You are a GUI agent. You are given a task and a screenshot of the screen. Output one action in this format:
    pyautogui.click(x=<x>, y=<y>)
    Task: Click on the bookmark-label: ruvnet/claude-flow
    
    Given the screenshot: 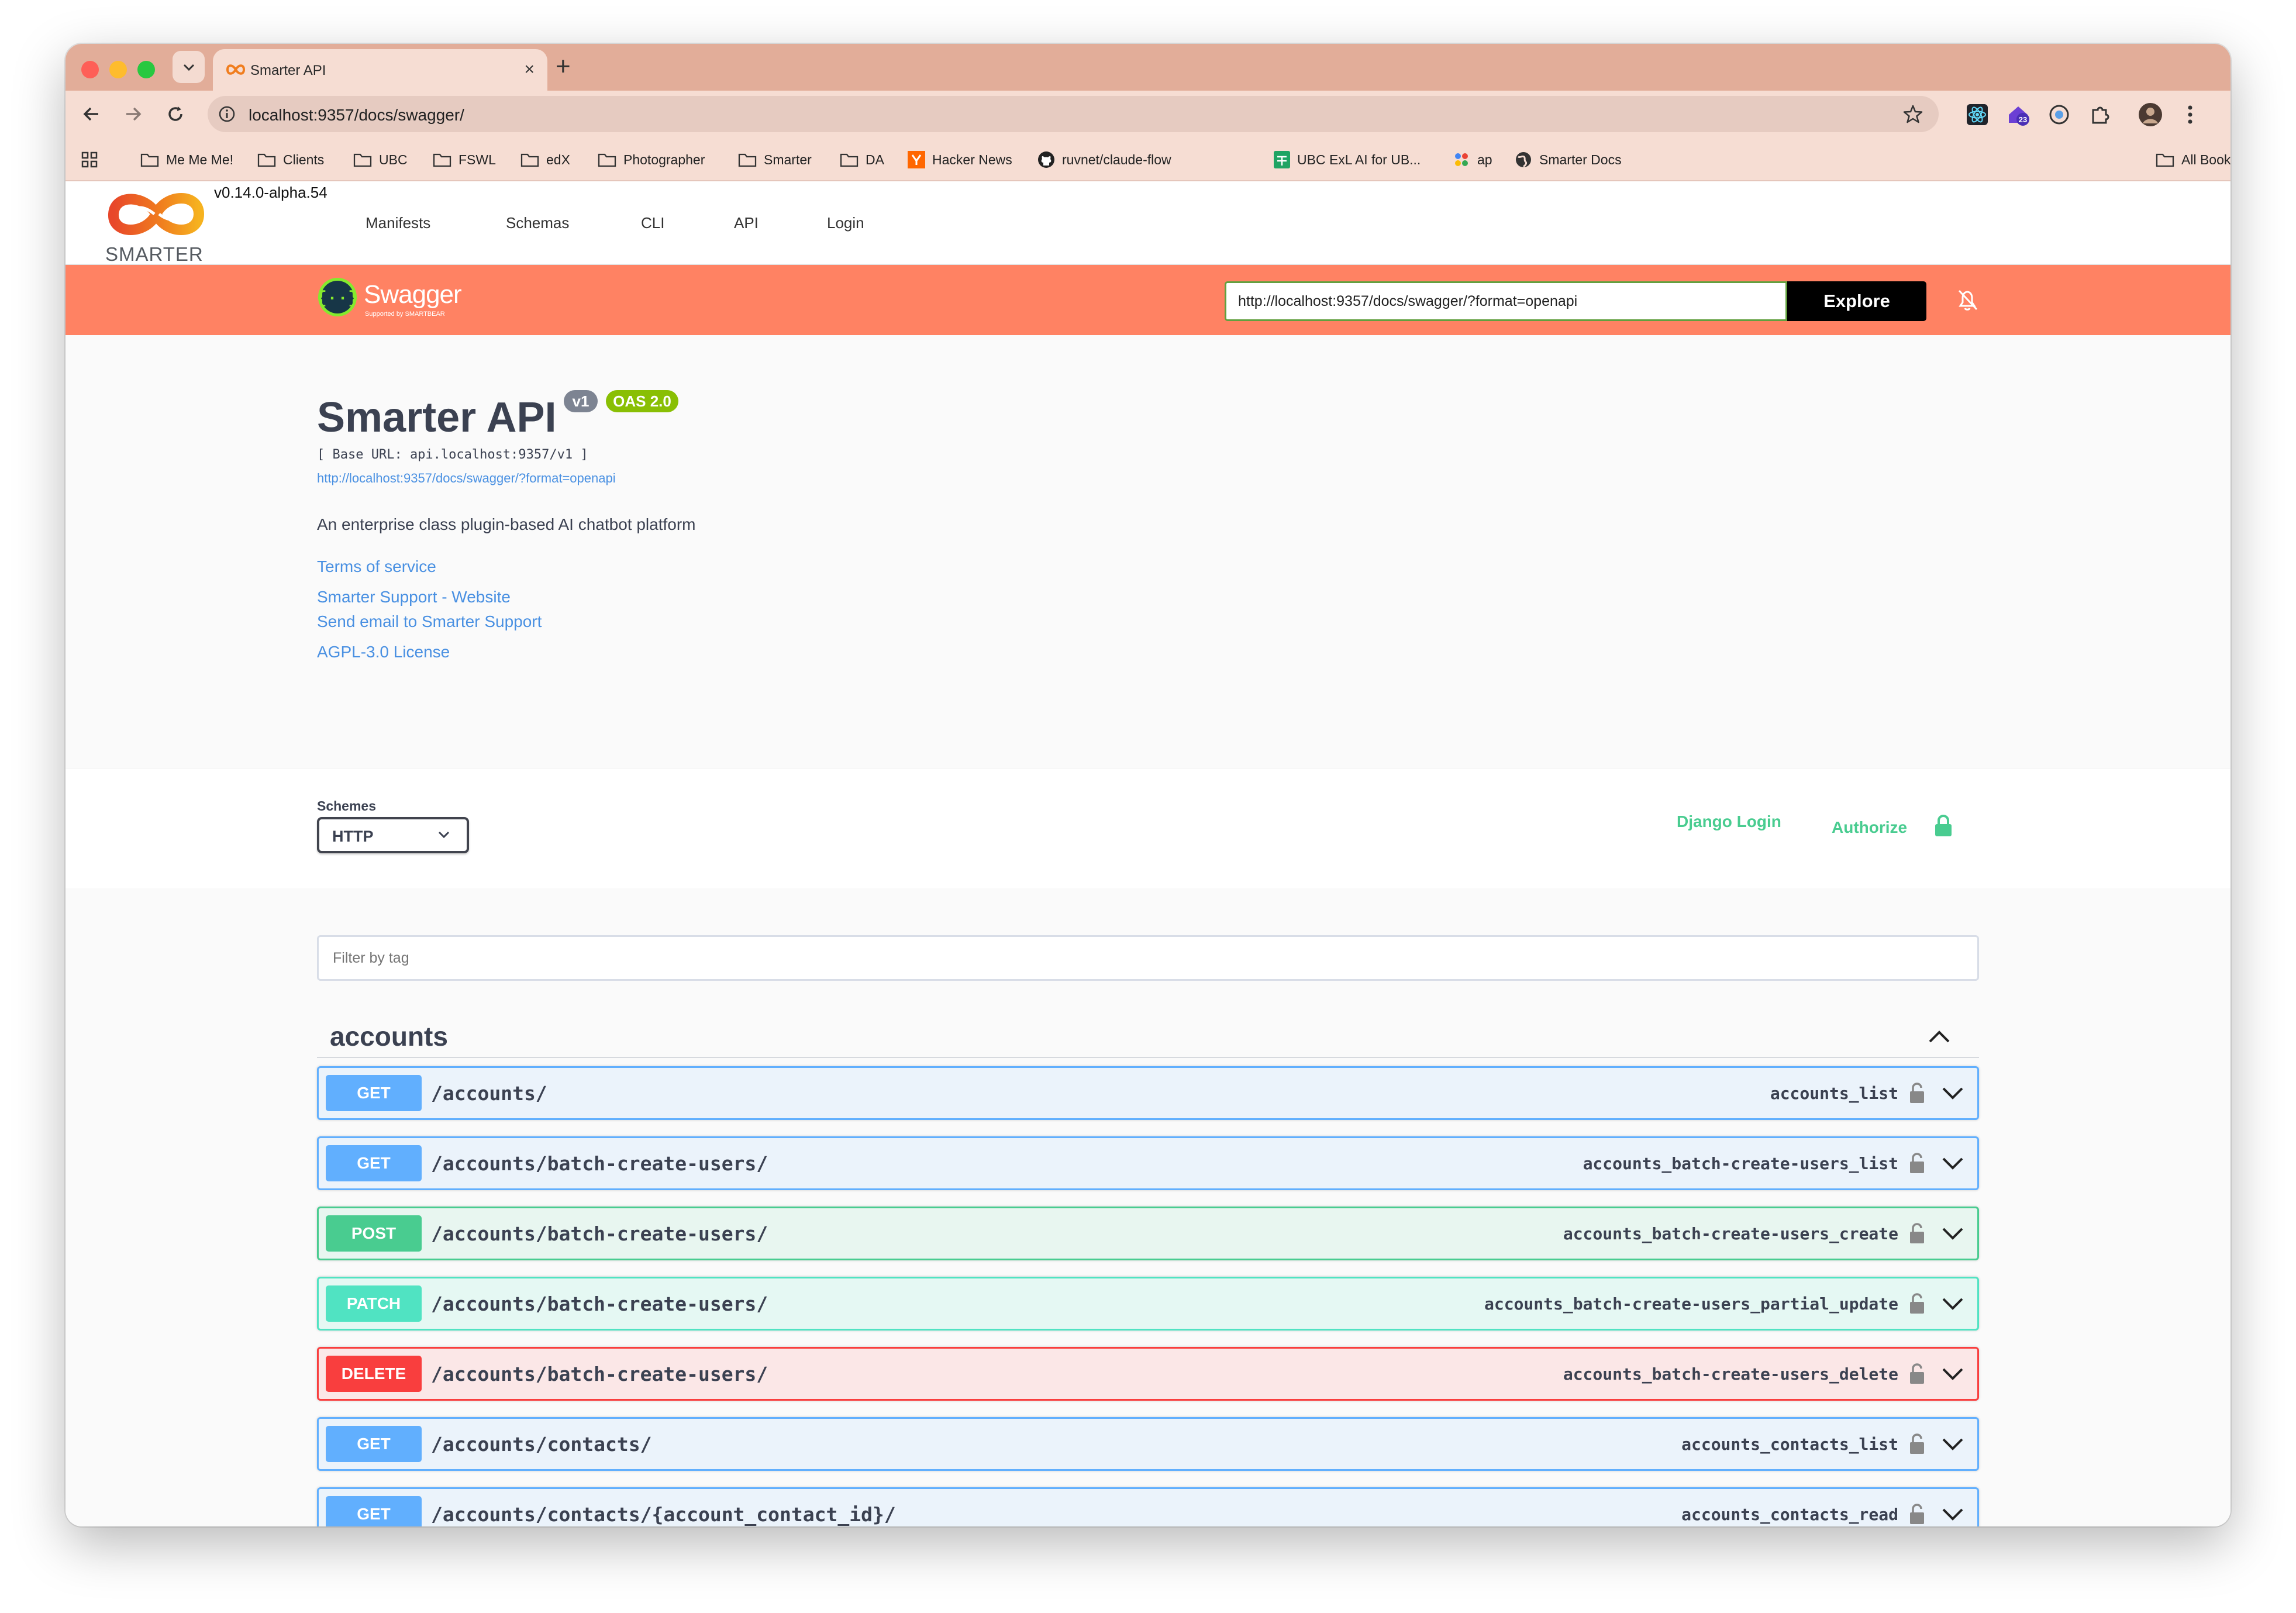 What is the action you would take?
    pyautogui.click(x=1116, y=159)
    